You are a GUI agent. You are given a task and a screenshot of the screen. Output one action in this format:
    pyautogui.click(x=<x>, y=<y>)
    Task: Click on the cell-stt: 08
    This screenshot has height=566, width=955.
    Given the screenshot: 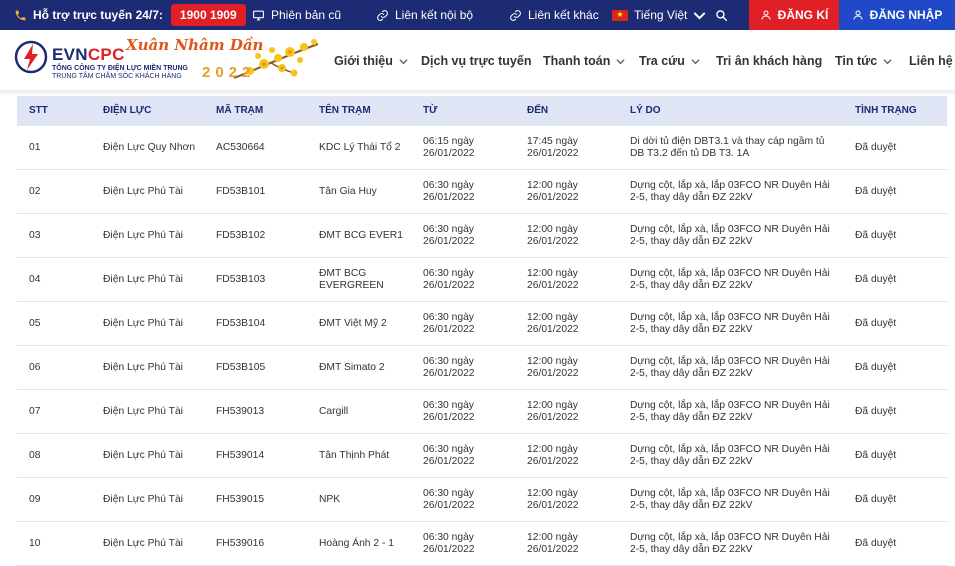 What is the action you would take?
    pyautogui.click(x=35, y=455)
    